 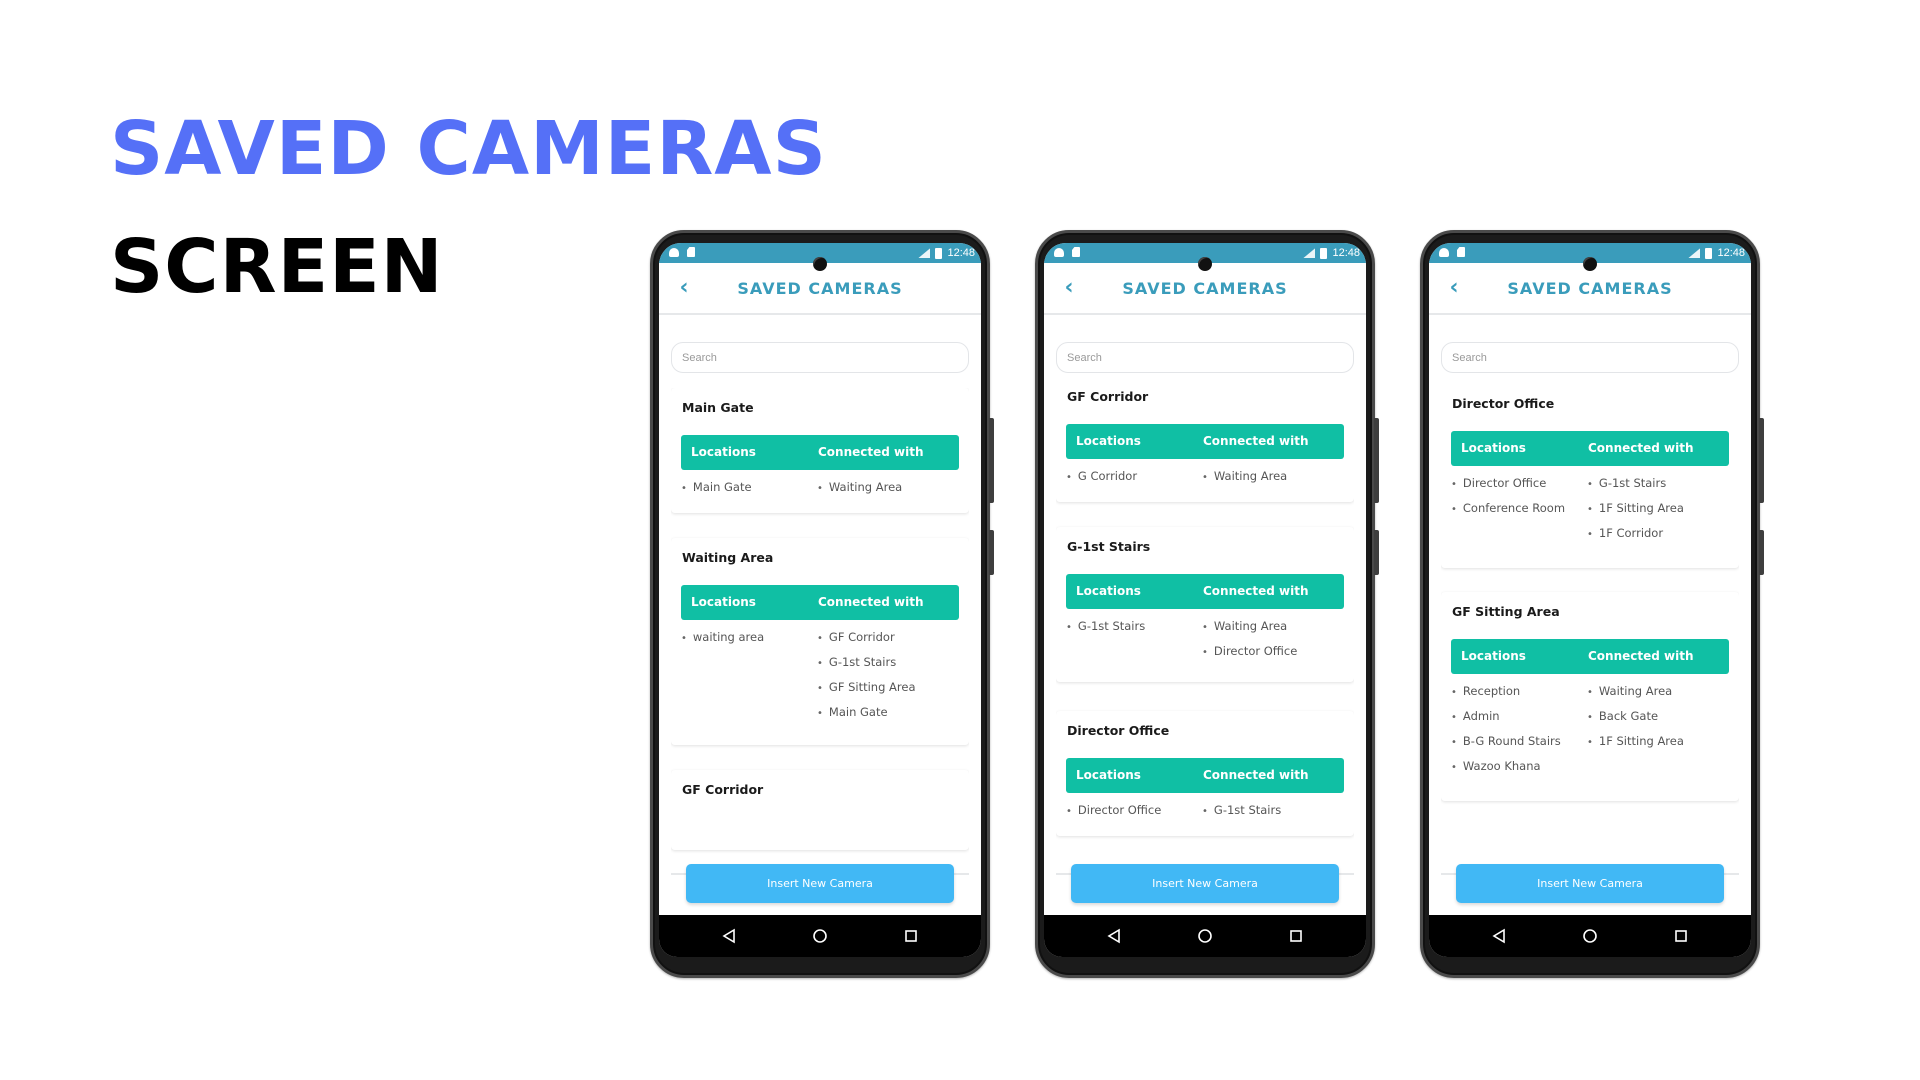 I want to click on connected-item: 1F Sitting Area, so click(x=1635, y=513).